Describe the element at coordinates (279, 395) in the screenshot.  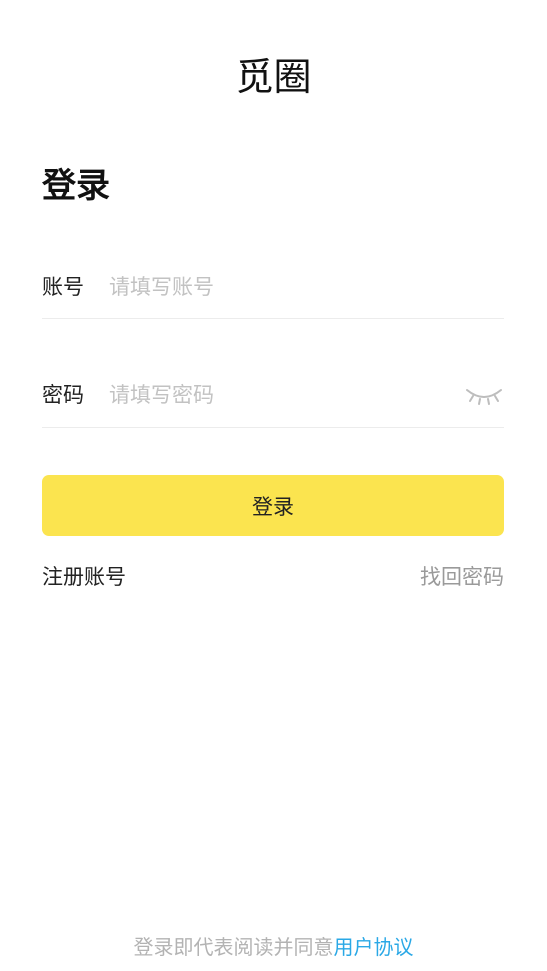
I see `password-input` at that location.